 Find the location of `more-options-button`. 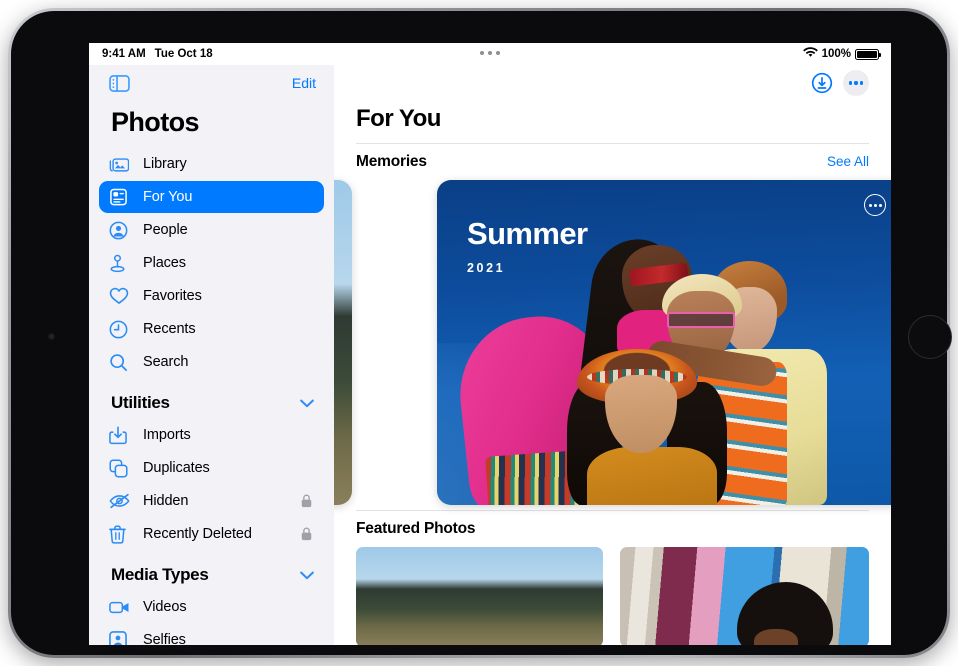

more-options-button is located at coordinates (856, 83).